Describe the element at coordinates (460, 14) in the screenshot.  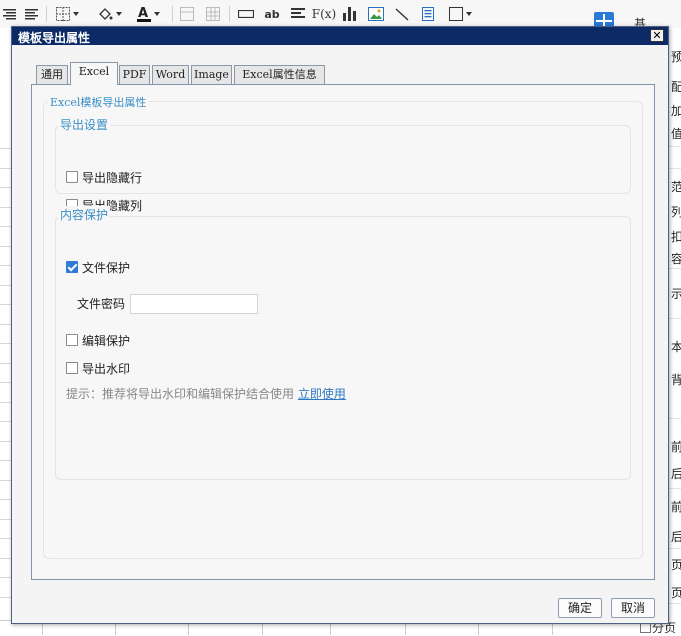
I see `border-icon` at that location.